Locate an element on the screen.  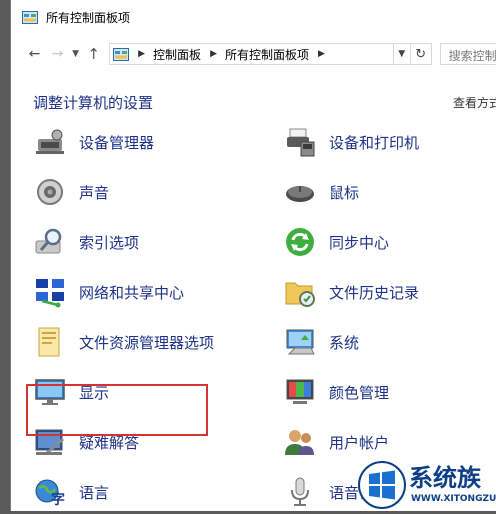
item-label: 语言 is located at coordinates (94, 492).